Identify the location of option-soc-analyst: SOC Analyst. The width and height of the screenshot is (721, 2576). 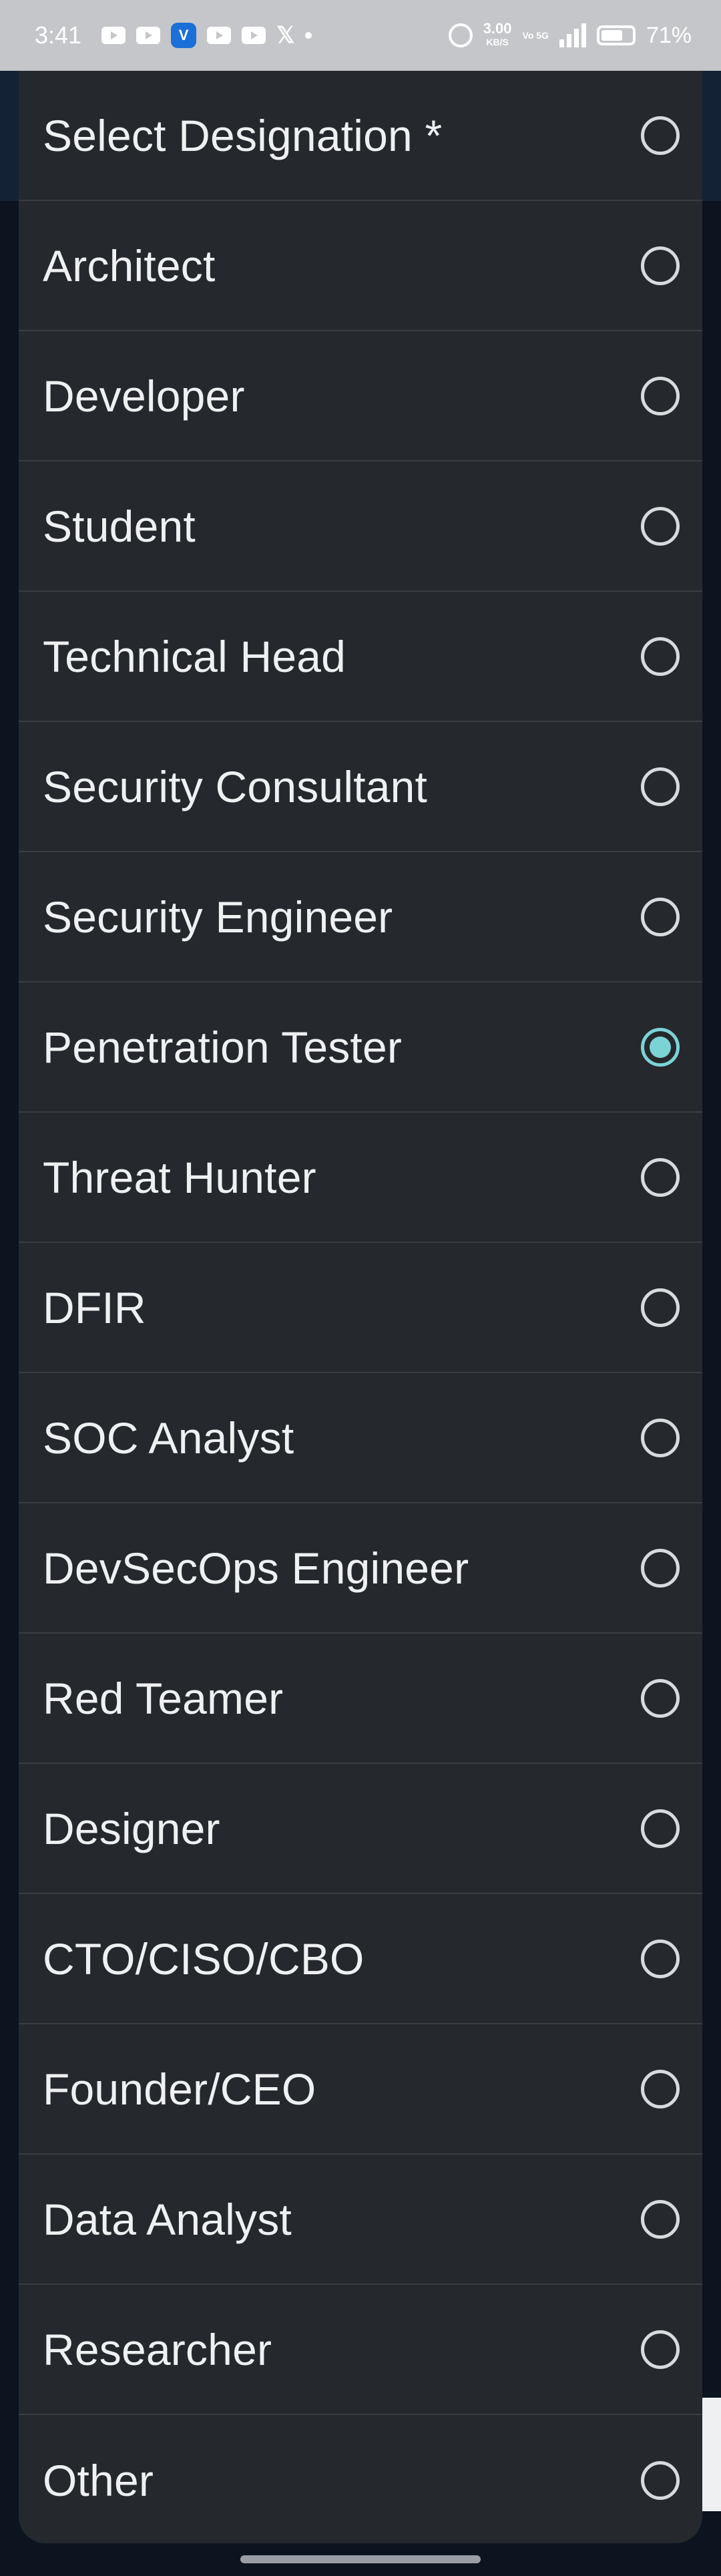
(360, 1438).